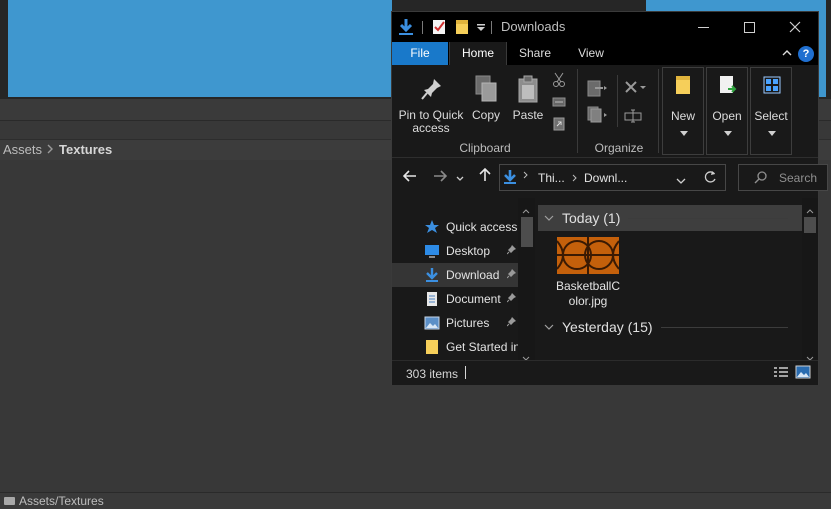 This screenshot has height=509, width=831. Describe the element at coordinates (670, 327) in the screenshot. I see `group-header-yesterday: Yesterday (15)` at that location.